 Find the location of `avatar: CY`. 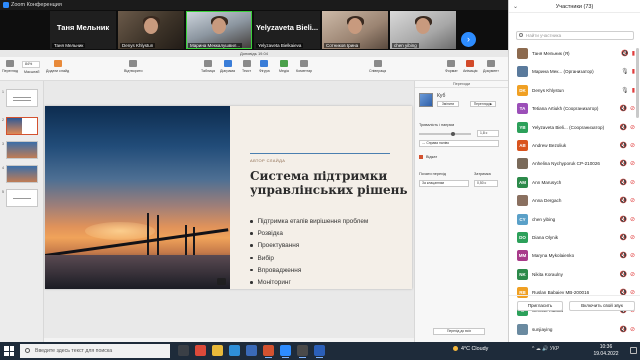

avatar: CY is located at coordinates (522, 219).